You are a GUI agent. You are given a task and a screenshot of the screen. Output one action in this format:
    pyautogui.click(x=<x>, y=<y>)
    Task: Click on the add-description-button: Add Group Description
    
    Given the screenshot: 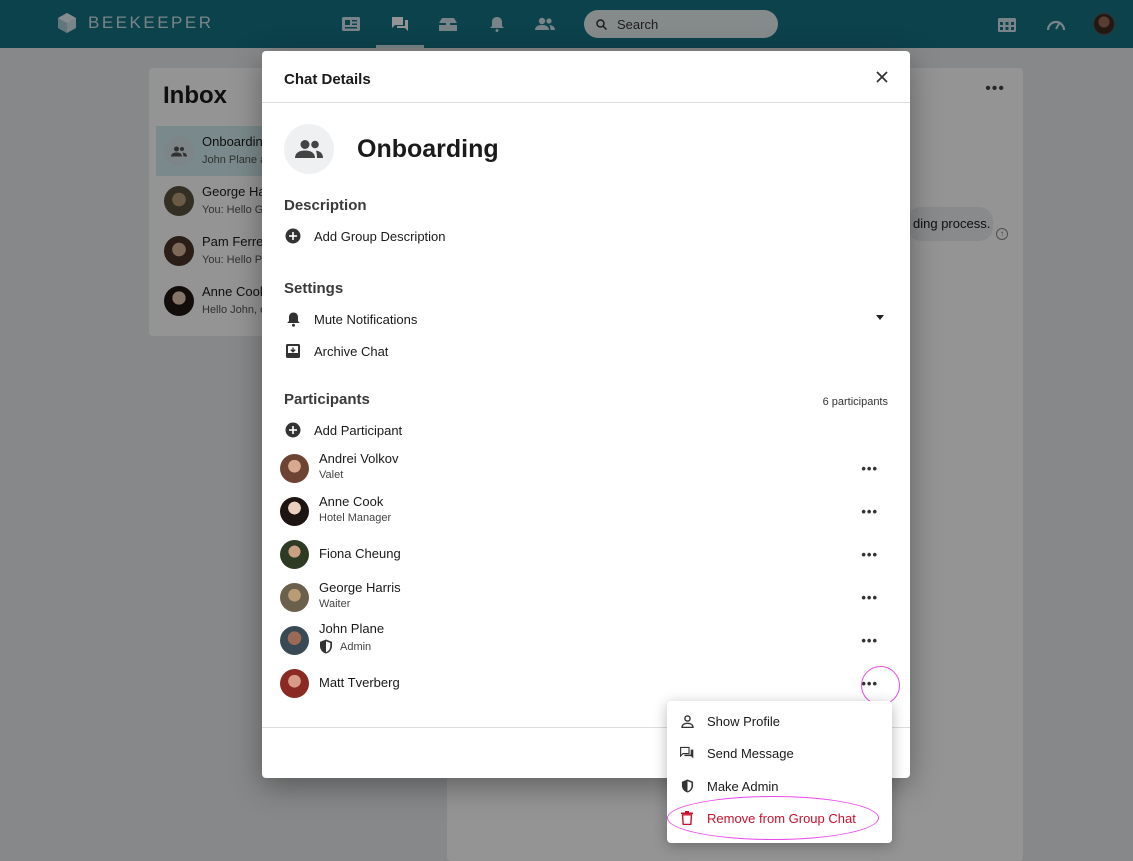 What is the action you would take?
    pyautogui.click(x=365, y=236)
    